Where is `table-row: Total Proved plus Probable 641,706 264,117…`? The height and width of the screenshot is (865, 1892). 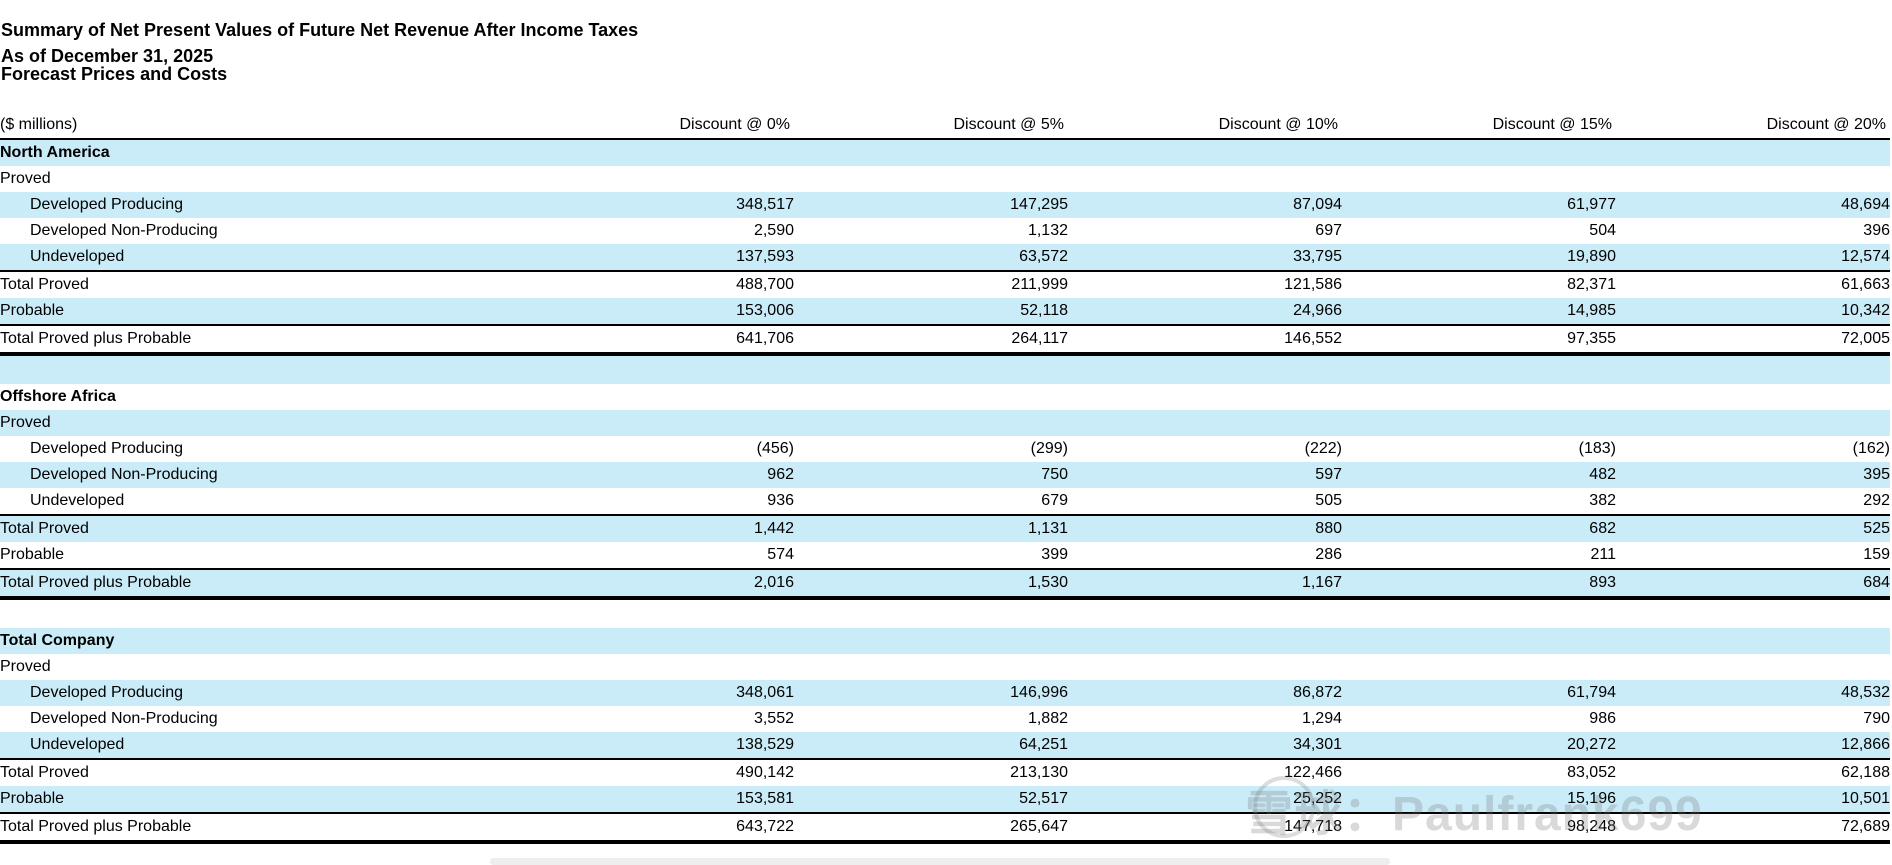
table-row: Total Proved plus Probable 641,706 264,117… is located at coordinates (945, 340).